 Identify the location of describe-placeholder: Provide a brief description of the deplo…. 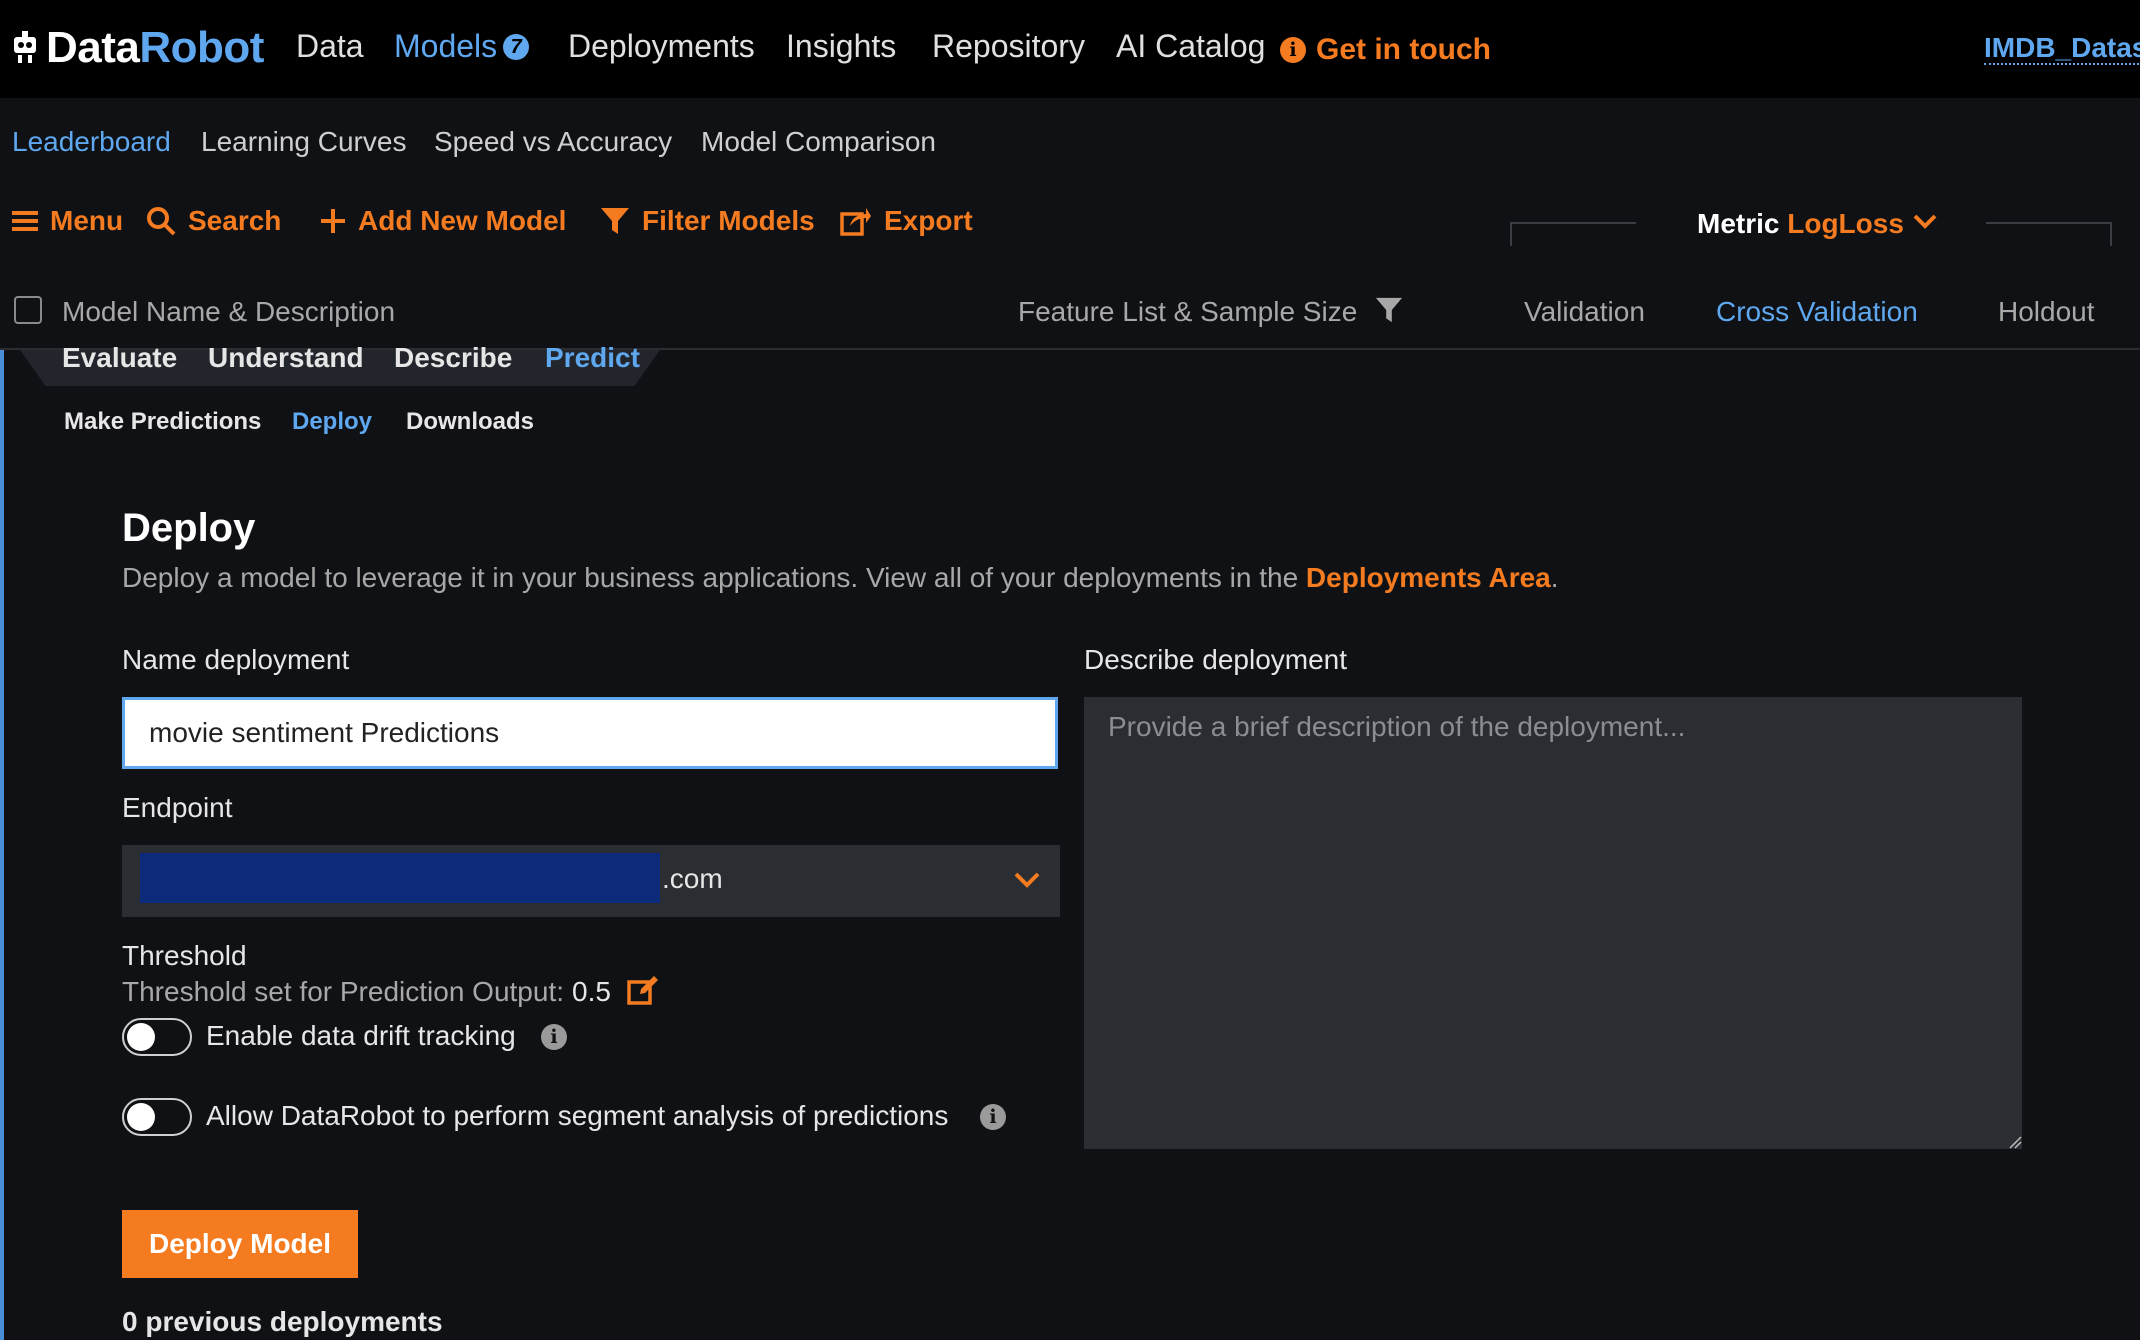
(1397, 726).